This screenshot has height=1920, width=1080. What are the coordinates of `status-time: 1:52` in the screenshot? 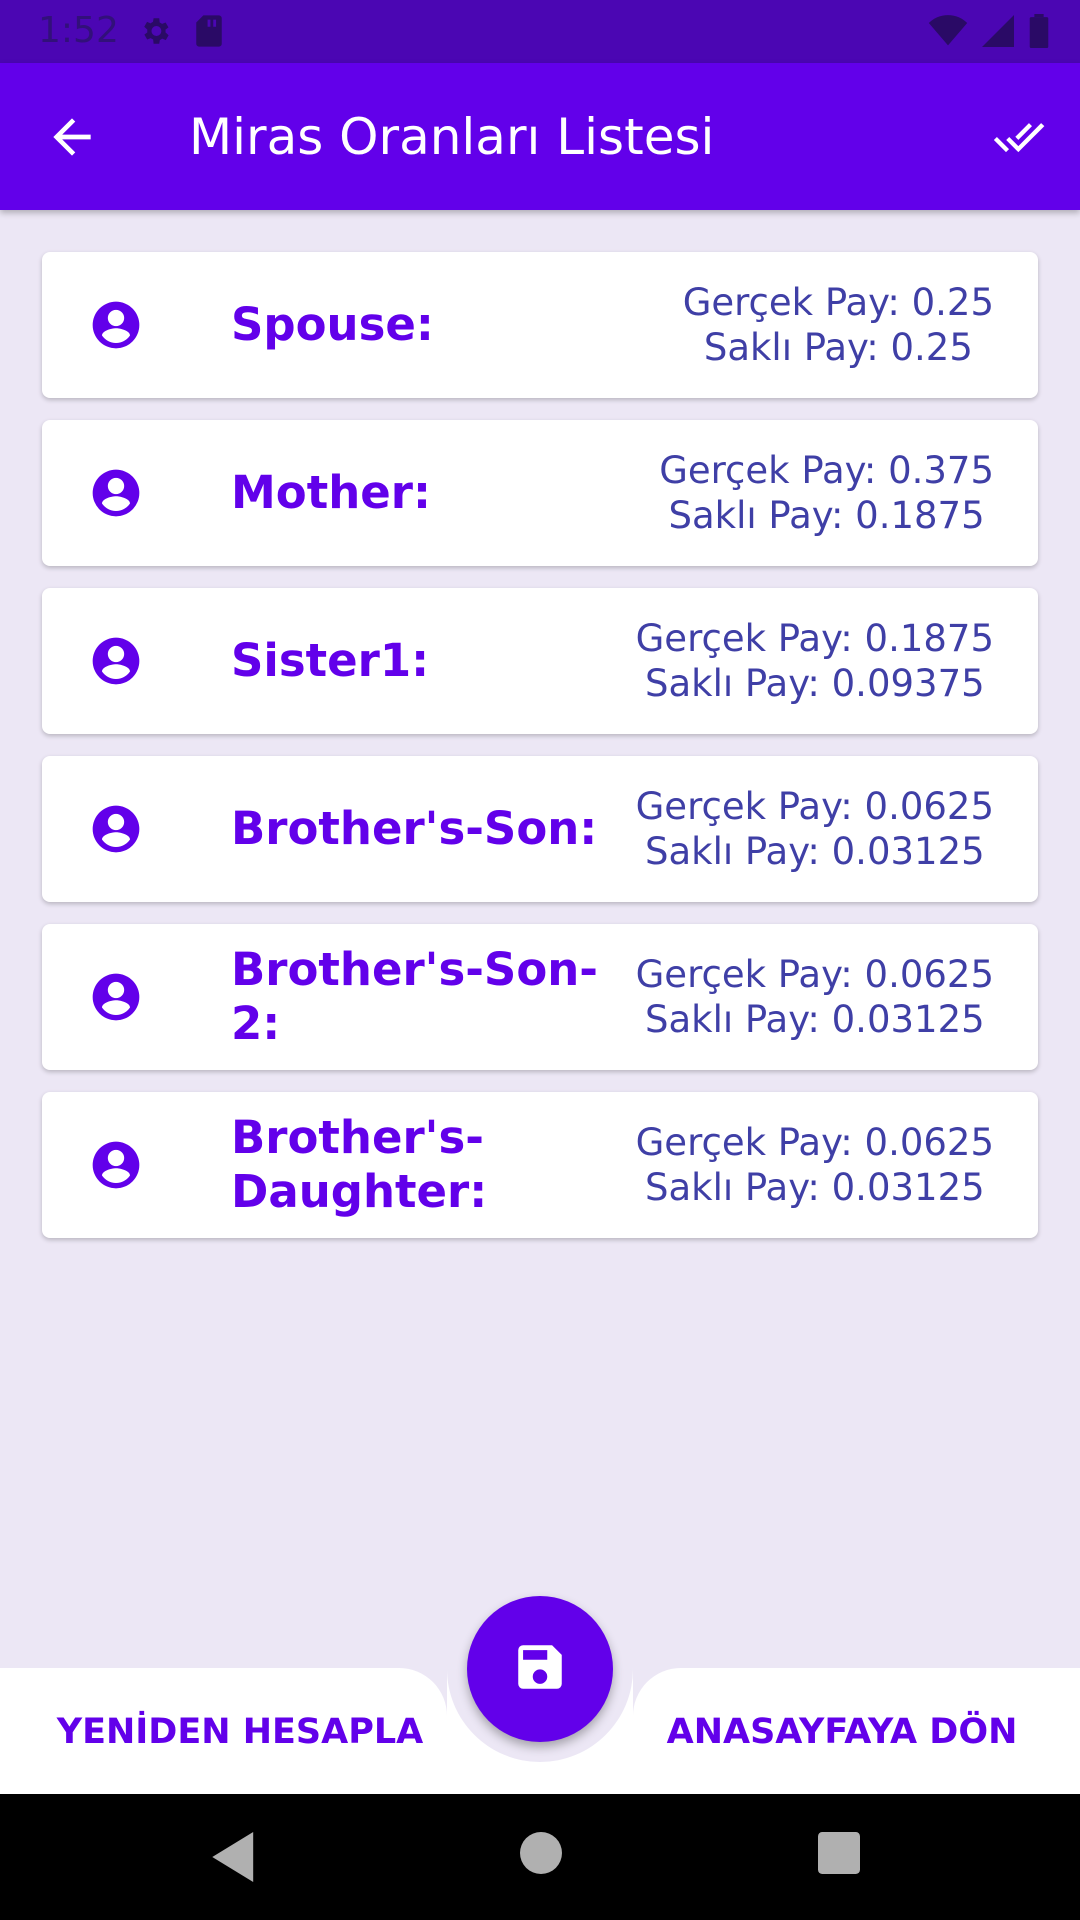 It's located at (78, 30).